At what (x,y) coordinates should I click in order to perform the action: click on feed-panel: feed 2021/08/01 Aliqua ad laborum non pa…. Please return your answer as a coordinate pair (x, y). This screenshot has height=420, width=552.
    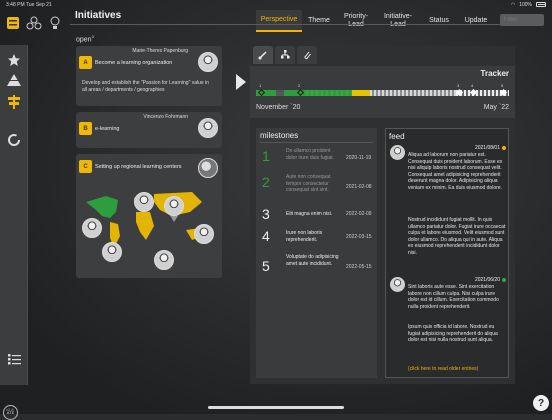
    Looking at the image, I should click on (447, 253).